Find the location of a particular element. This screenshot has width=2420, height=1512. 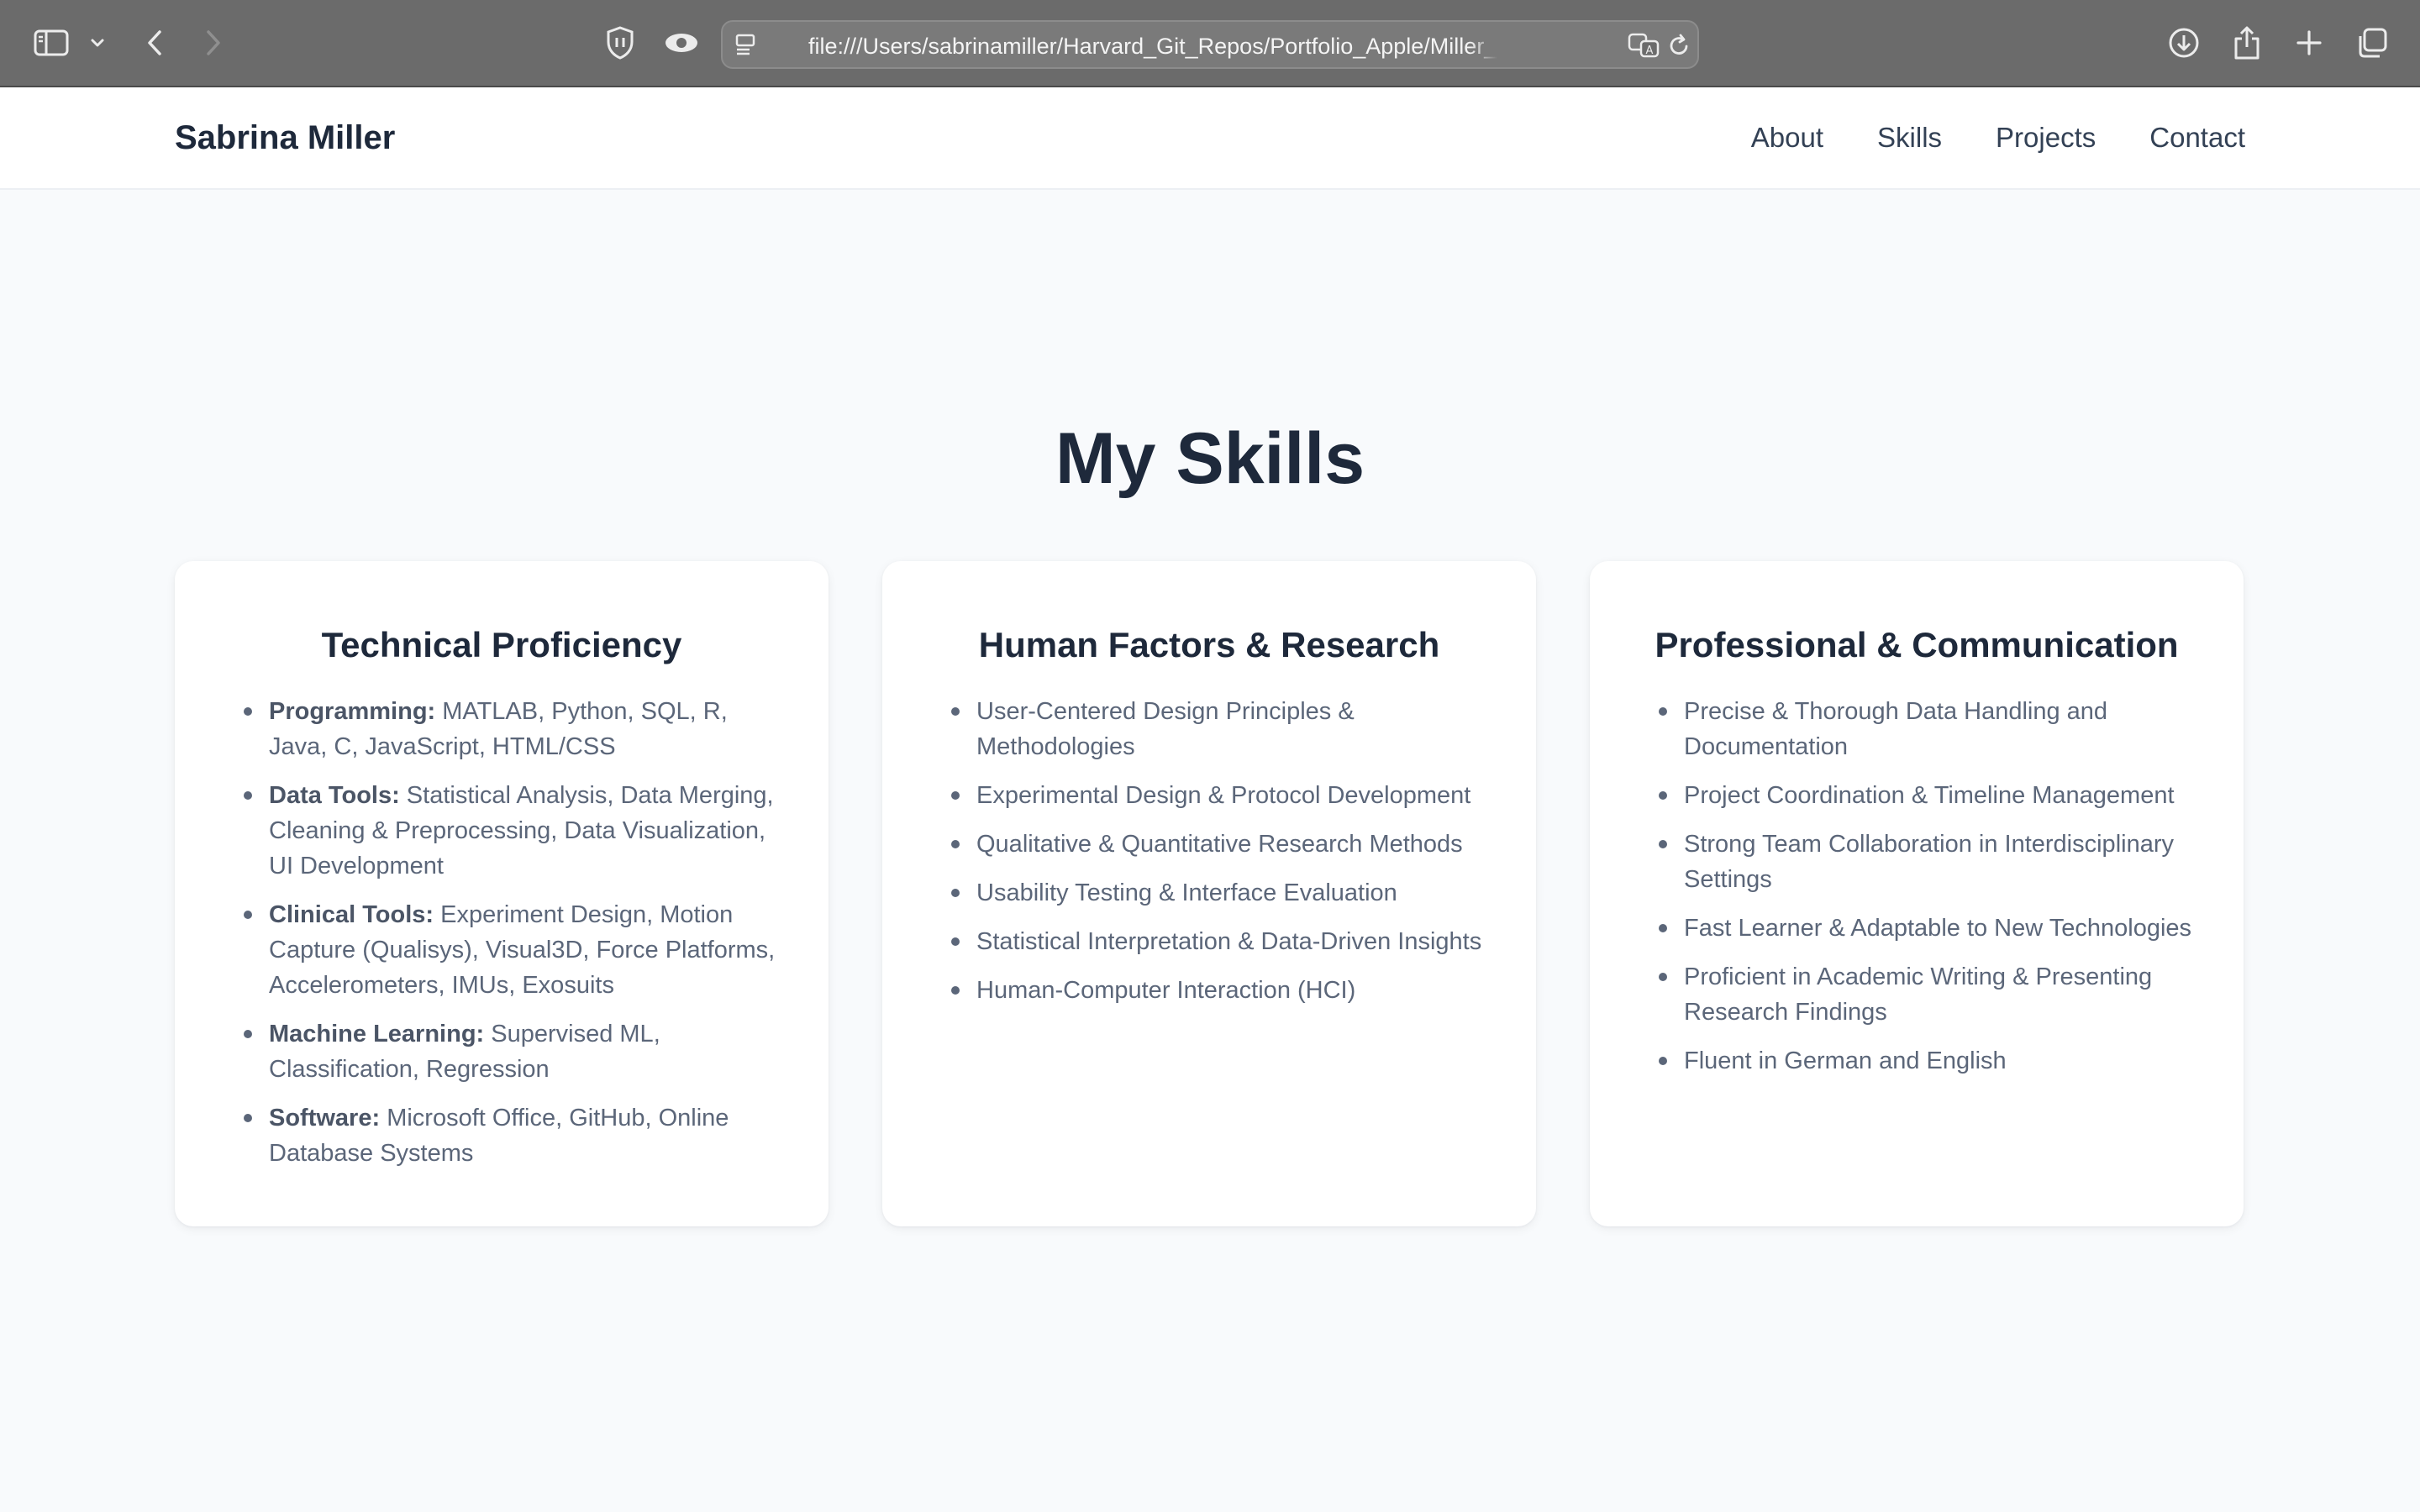

tabs-icon is located at coordinates (2372, 42).